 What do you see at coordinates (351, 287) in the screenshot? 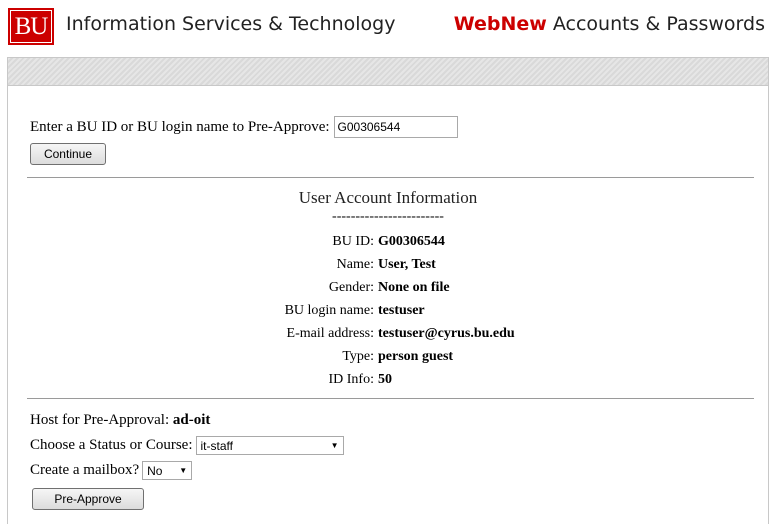
I see `info-label: Gender:` at bounding box center [351, 287].